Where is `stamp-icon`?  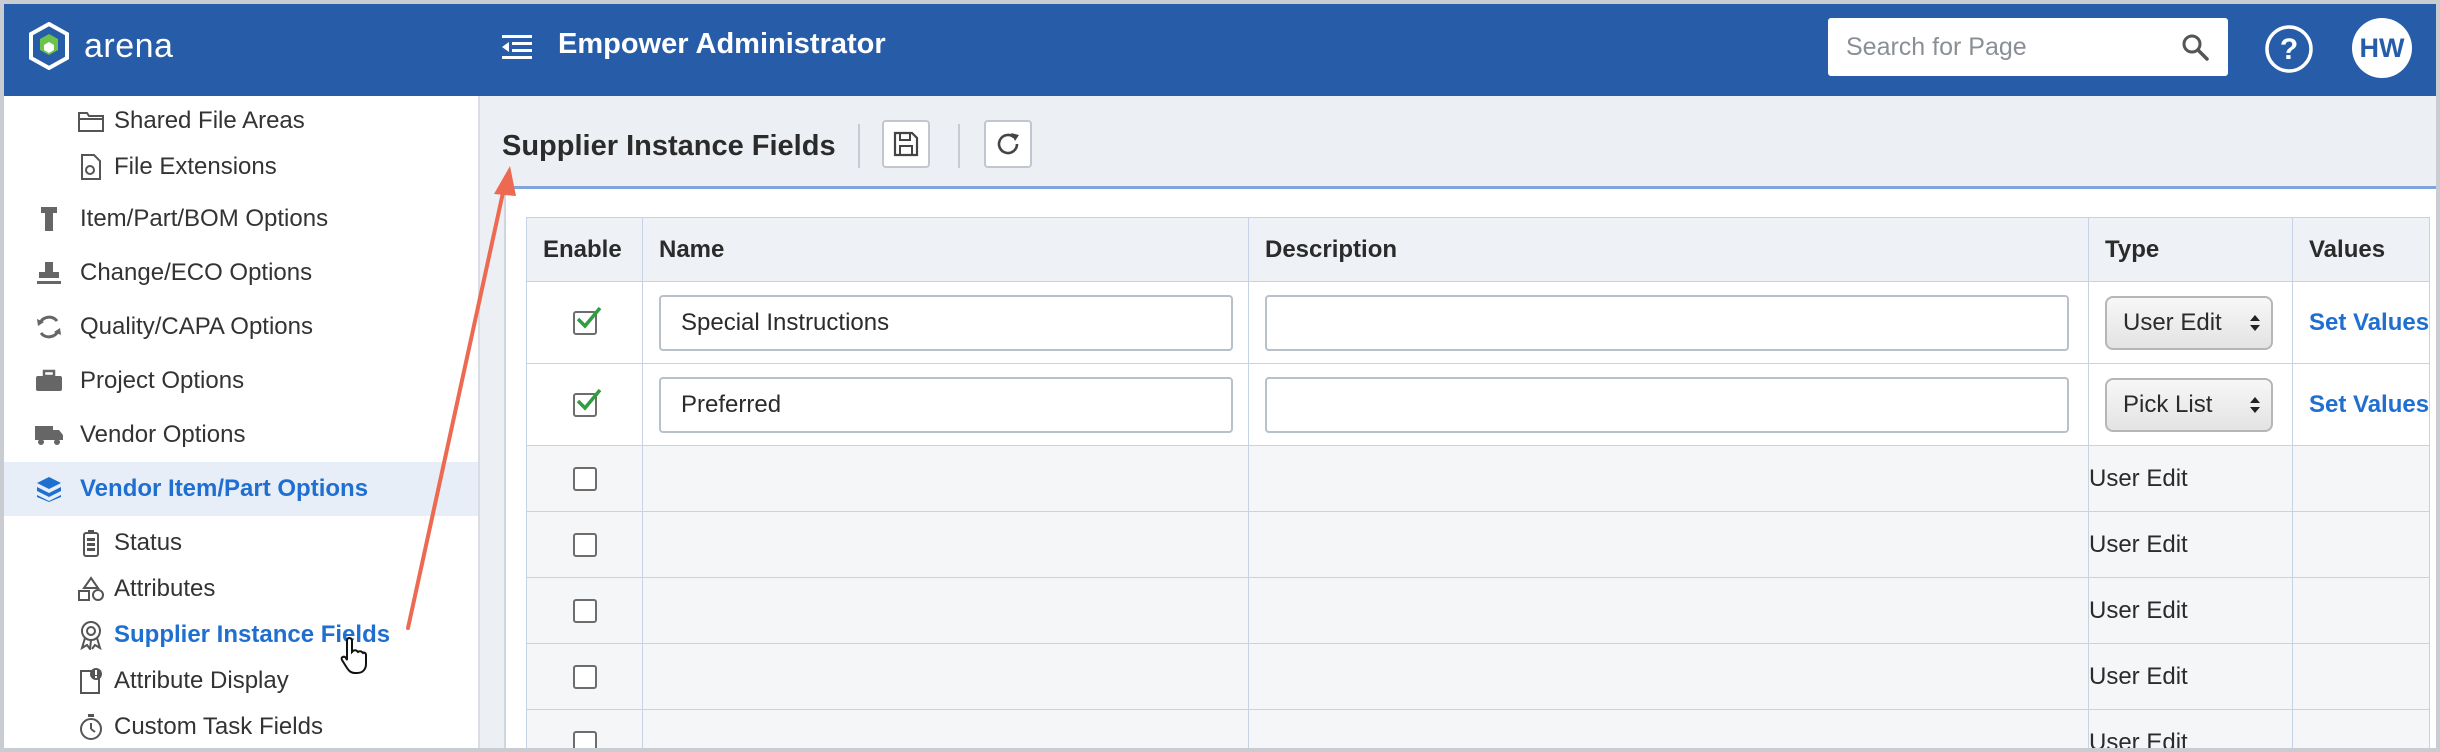
stamp-icon is located at coordinates (49, 273).